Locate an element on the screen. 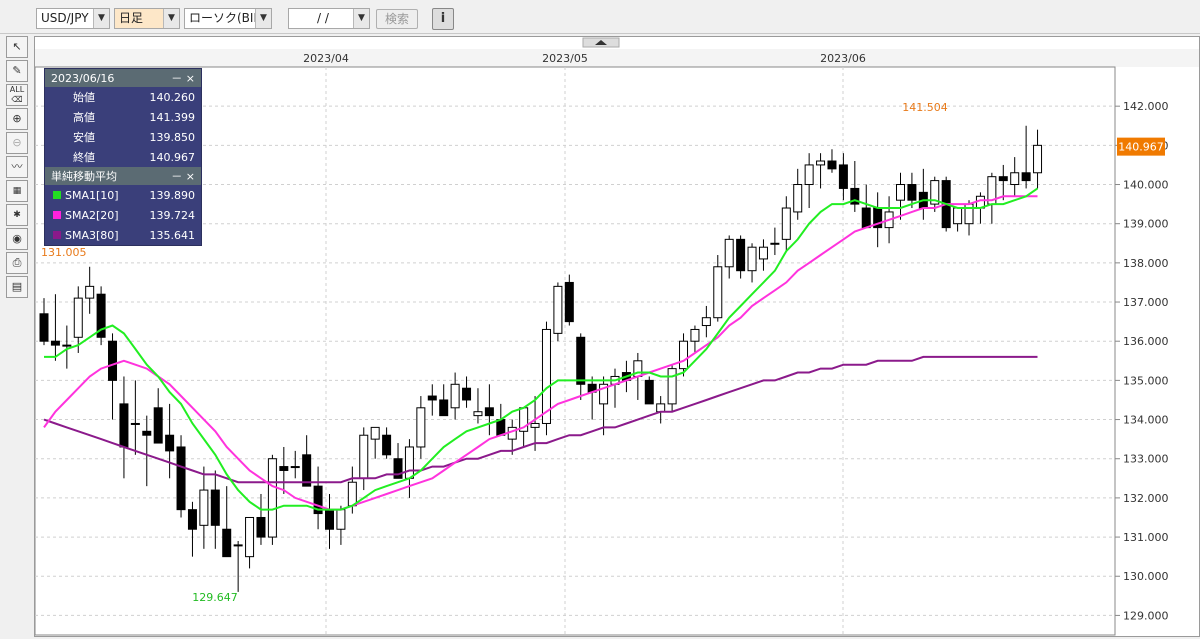  zoom-out-icon: ⊖ is located at coordinates (17, 143).